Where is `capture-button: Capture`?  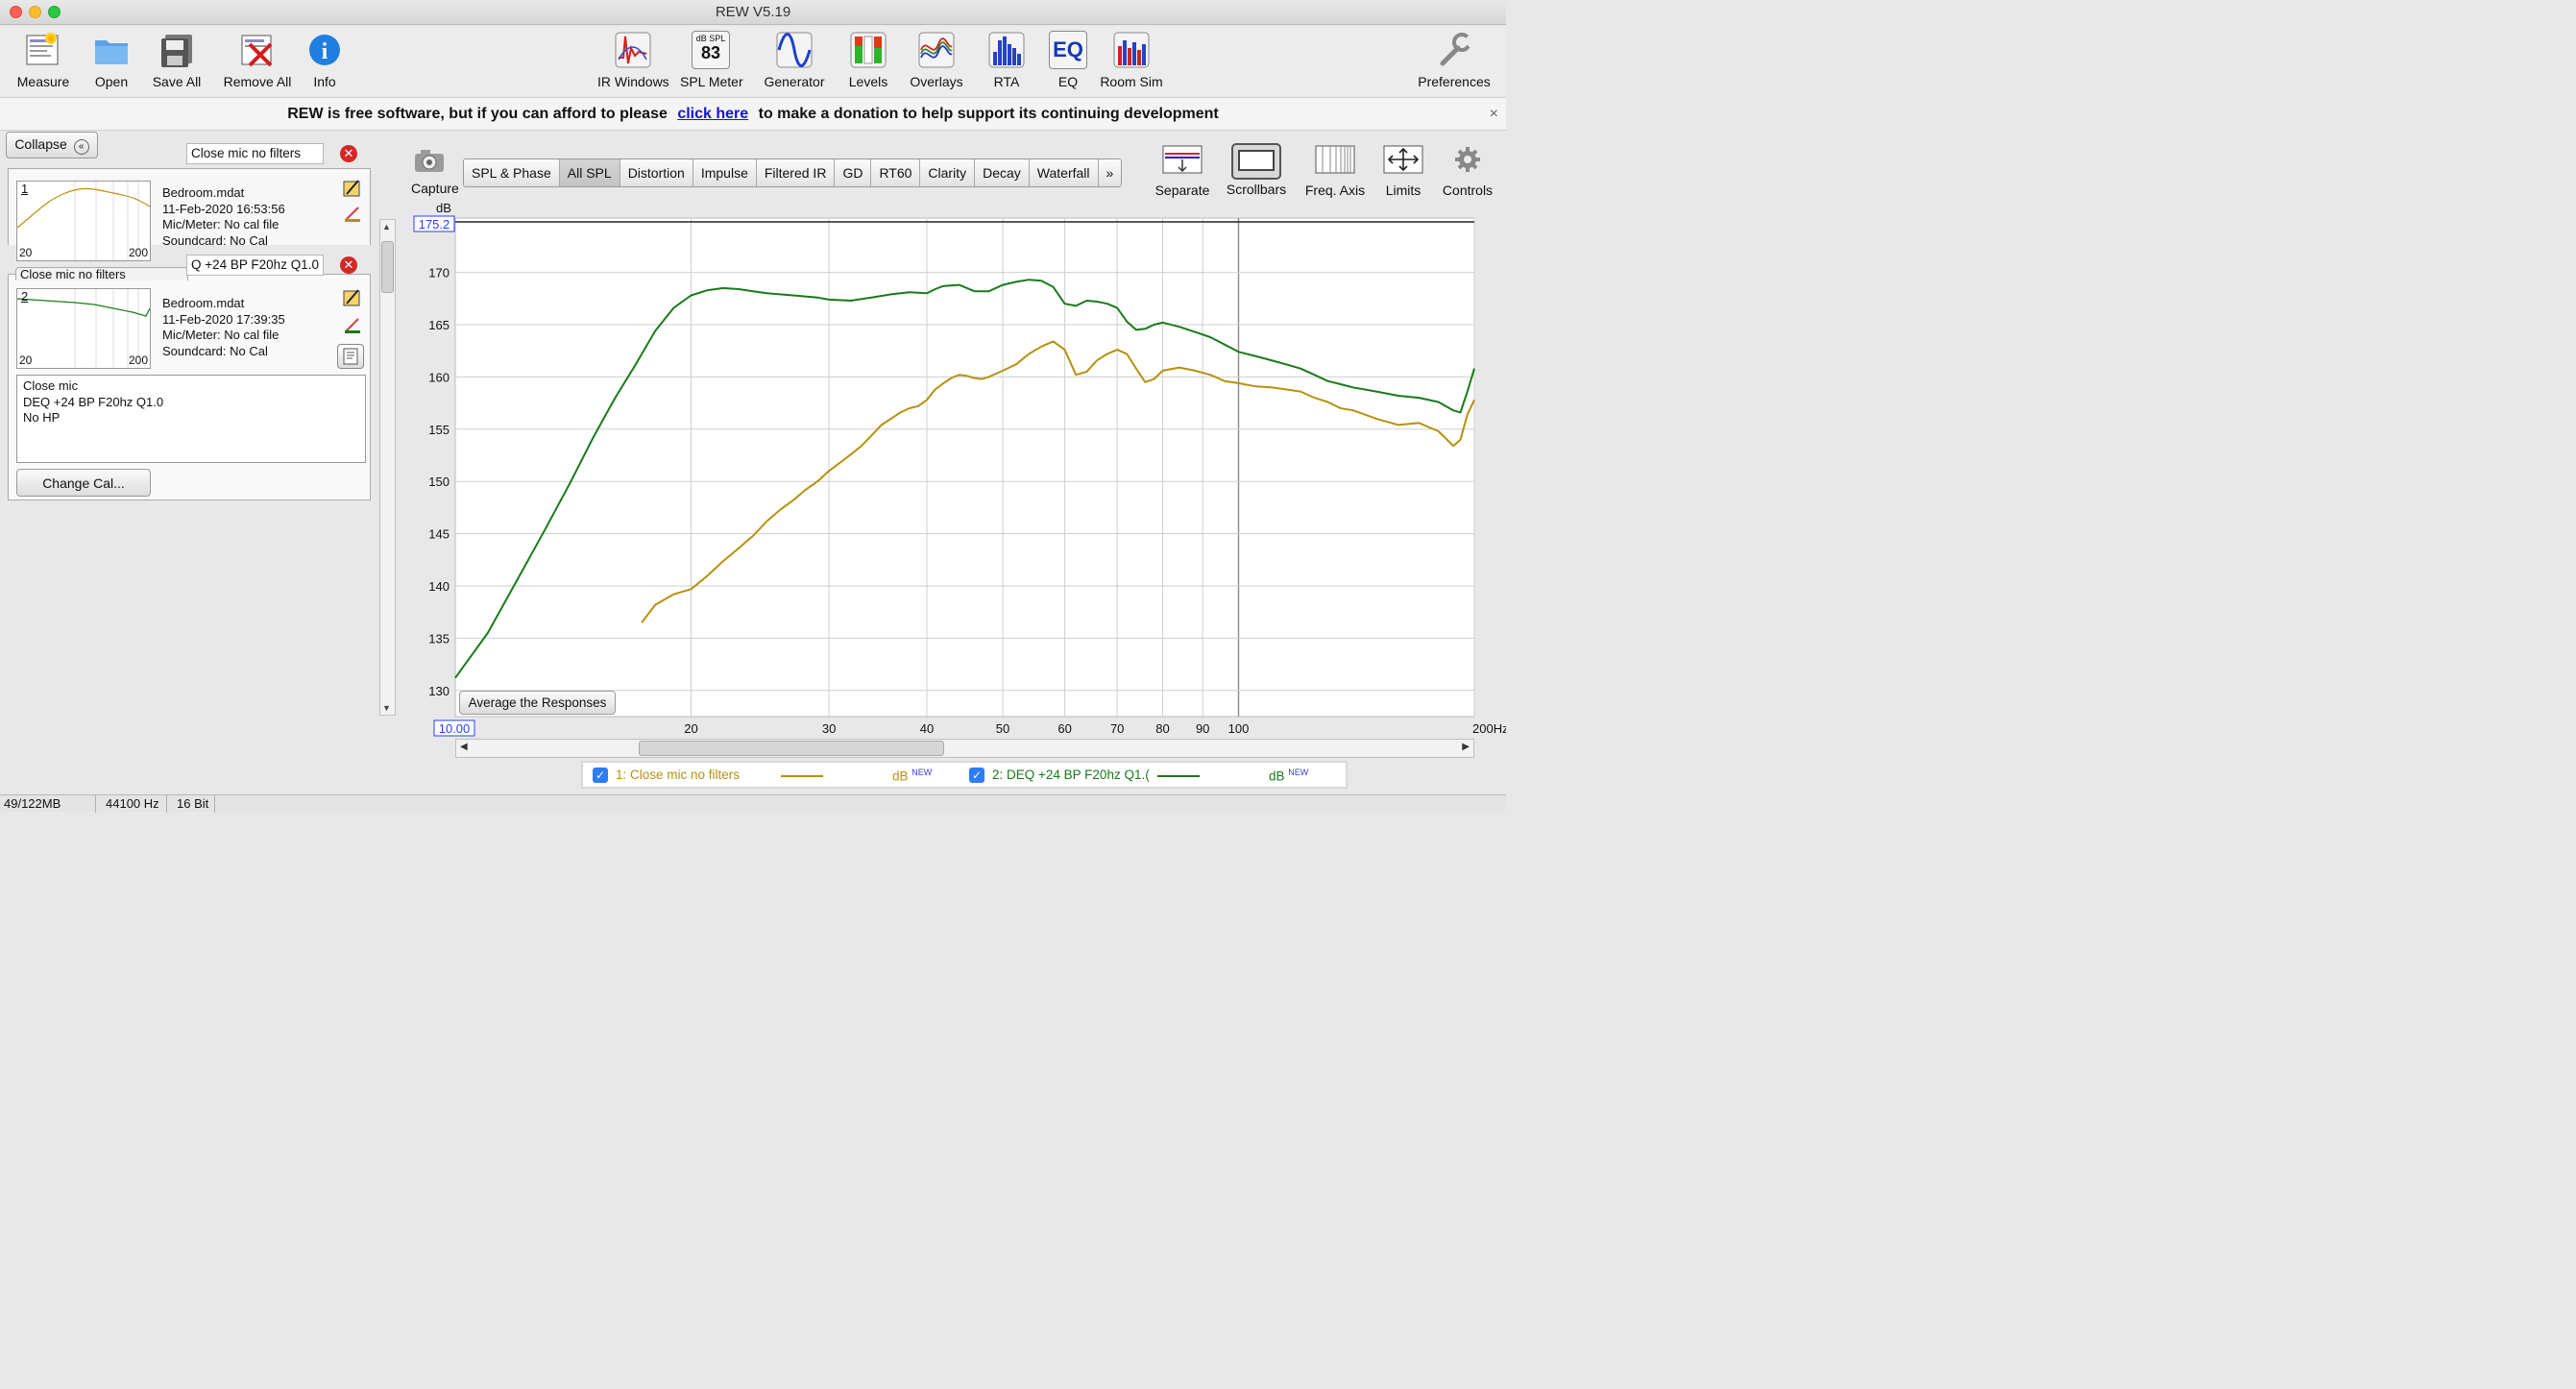
capture-button: Capture is located at coordinates (435, 172).